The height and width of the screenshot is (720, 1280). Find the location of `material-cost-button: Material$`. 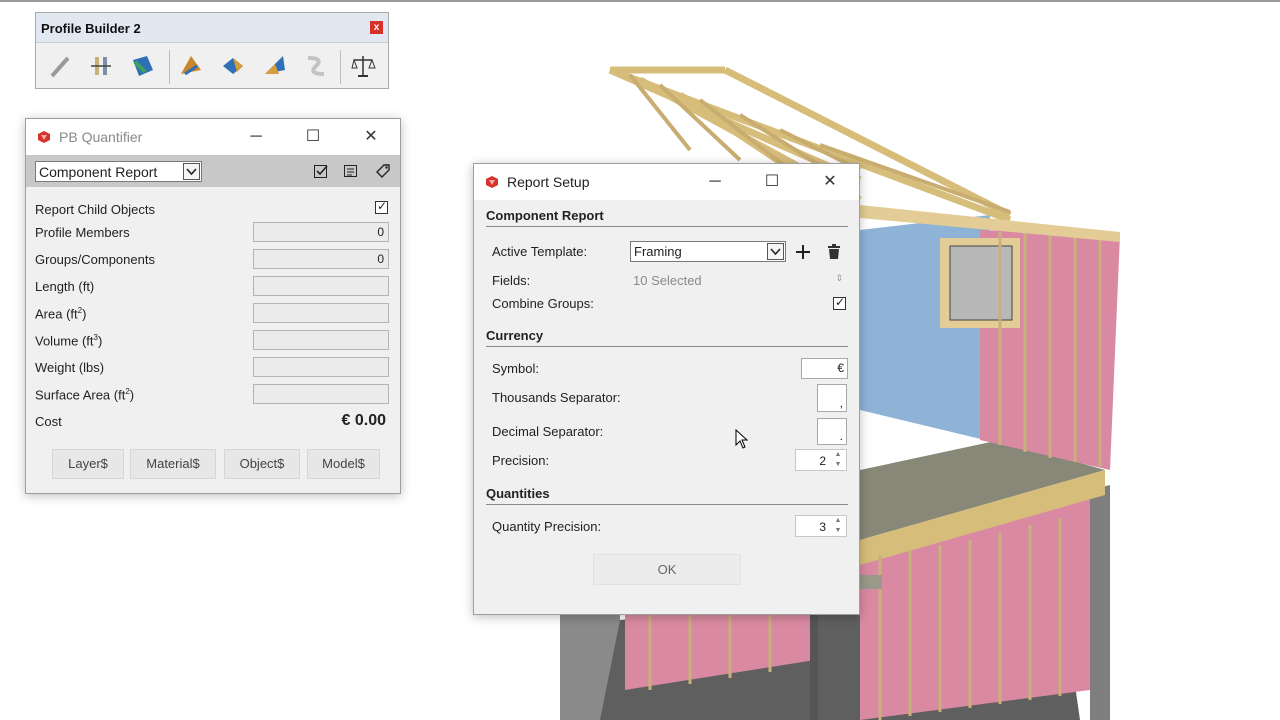

material-cost-button: Material$ is located at coordinates (173, 464).